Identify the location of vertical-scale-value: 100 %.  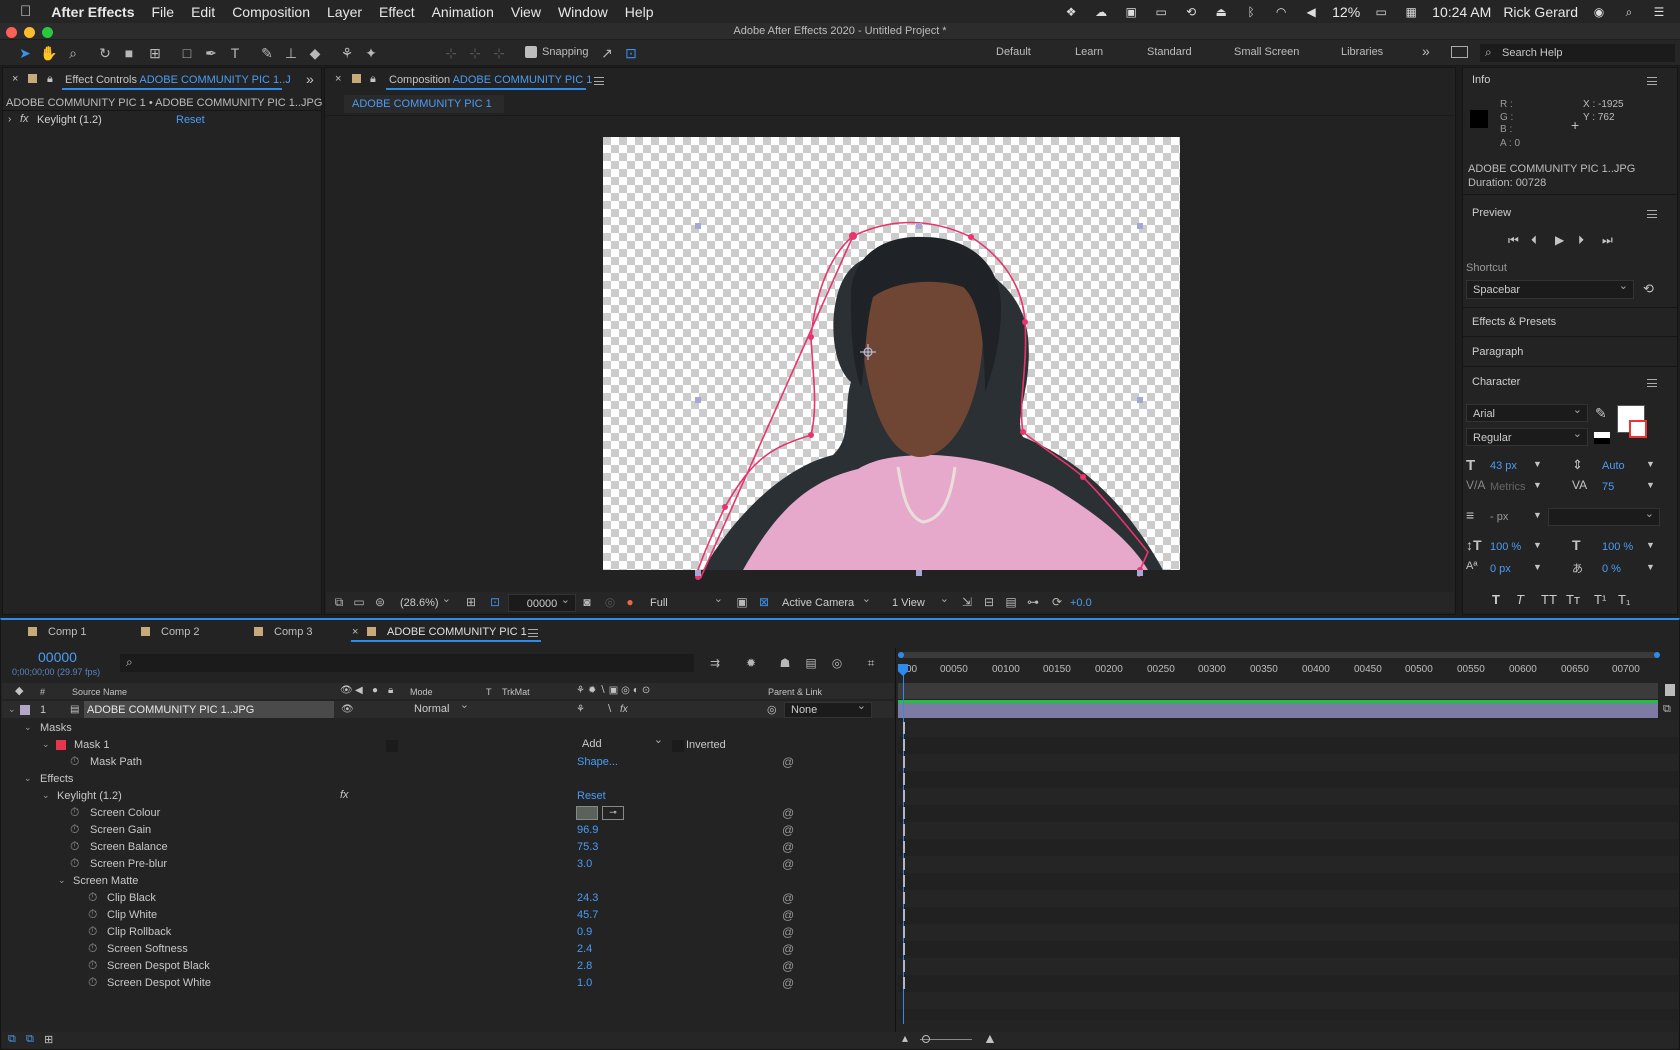
(1505, 547).